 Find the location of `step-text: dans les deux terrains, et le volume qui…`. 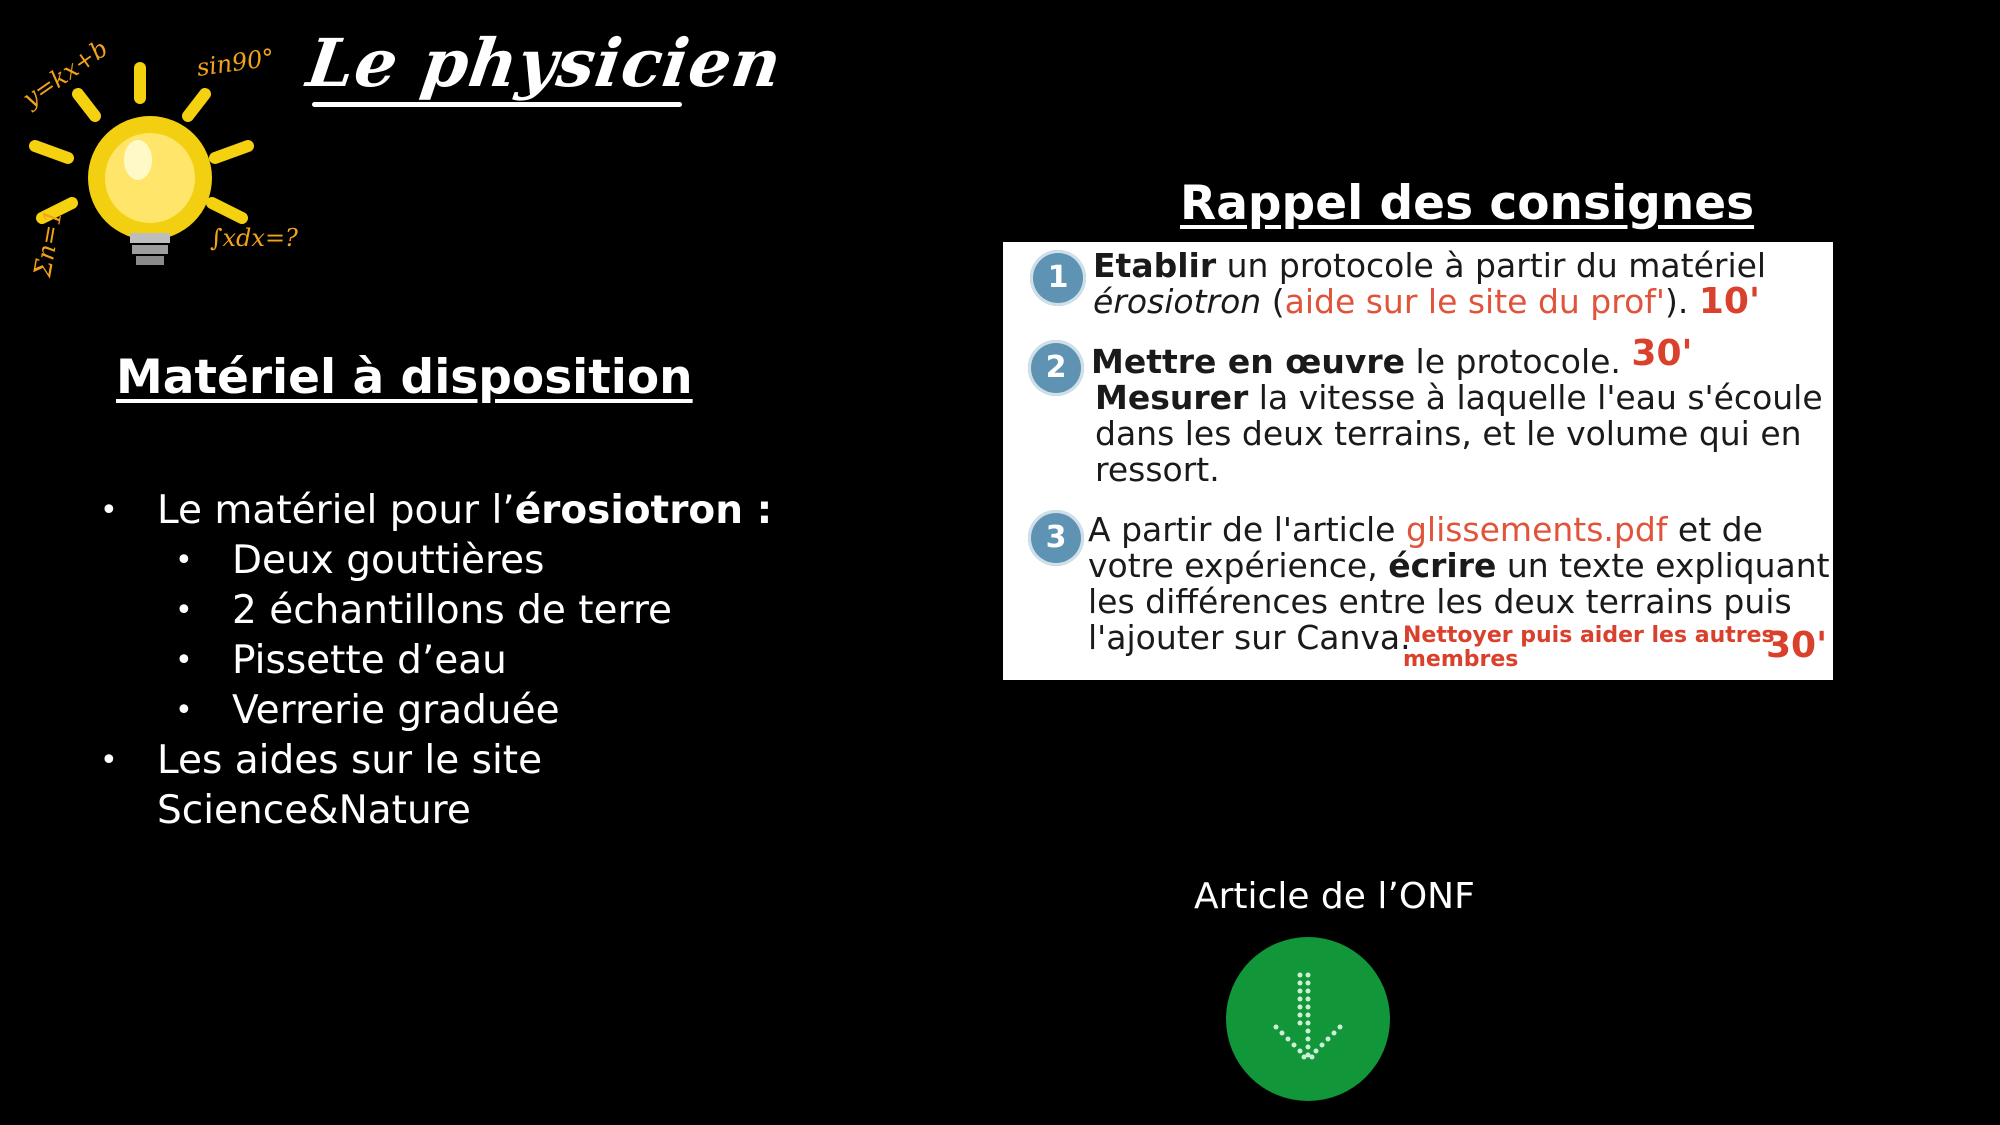

step-text: dans les deux terrains, et le volume qui… is located at coordinates (1448, 433).